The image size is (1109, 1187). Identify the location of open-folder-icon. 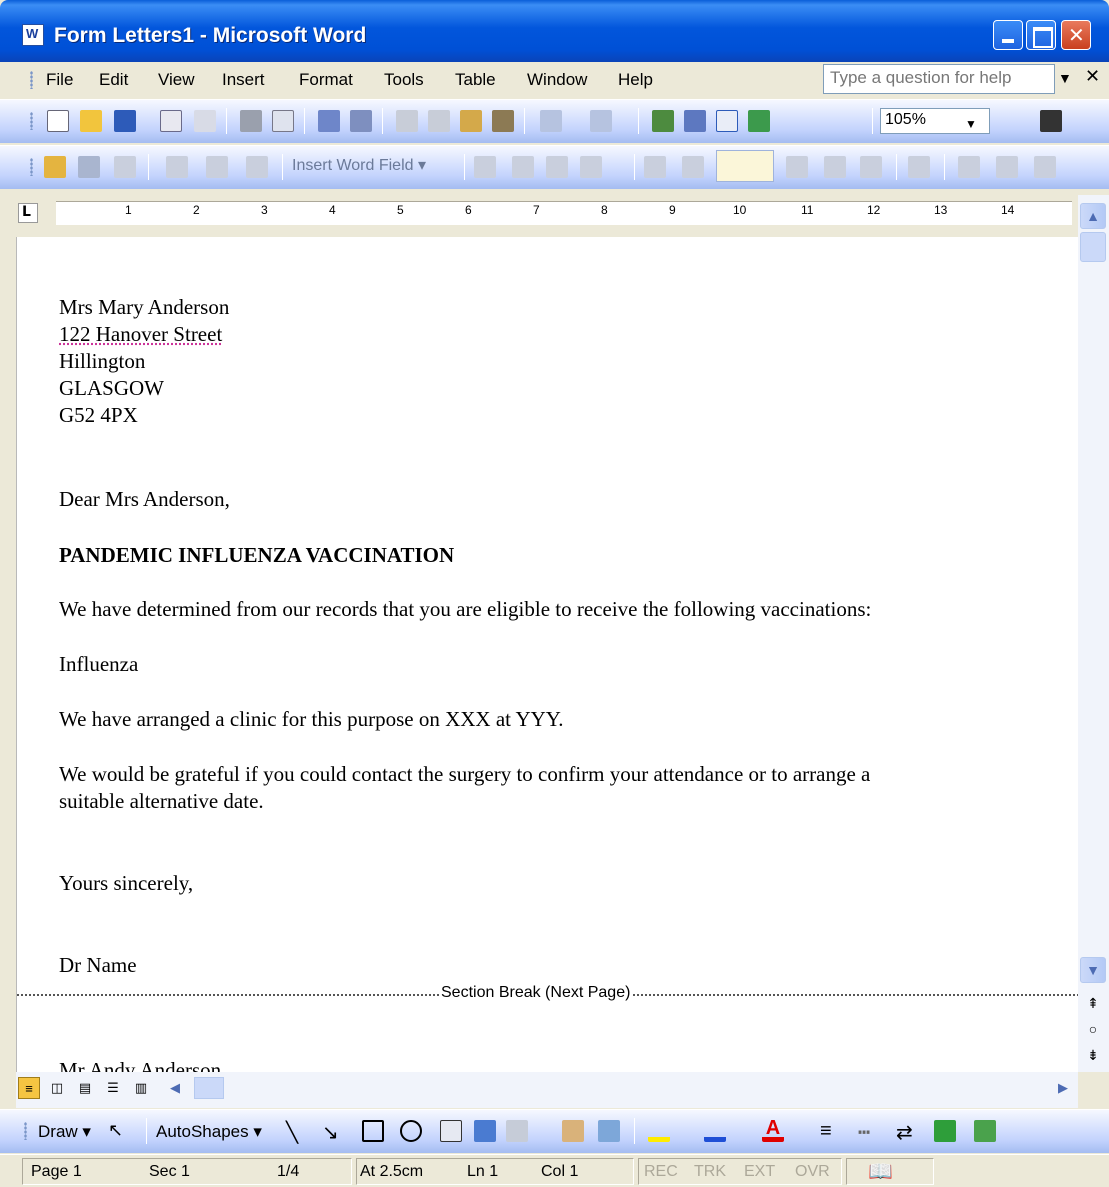
(91, 121).